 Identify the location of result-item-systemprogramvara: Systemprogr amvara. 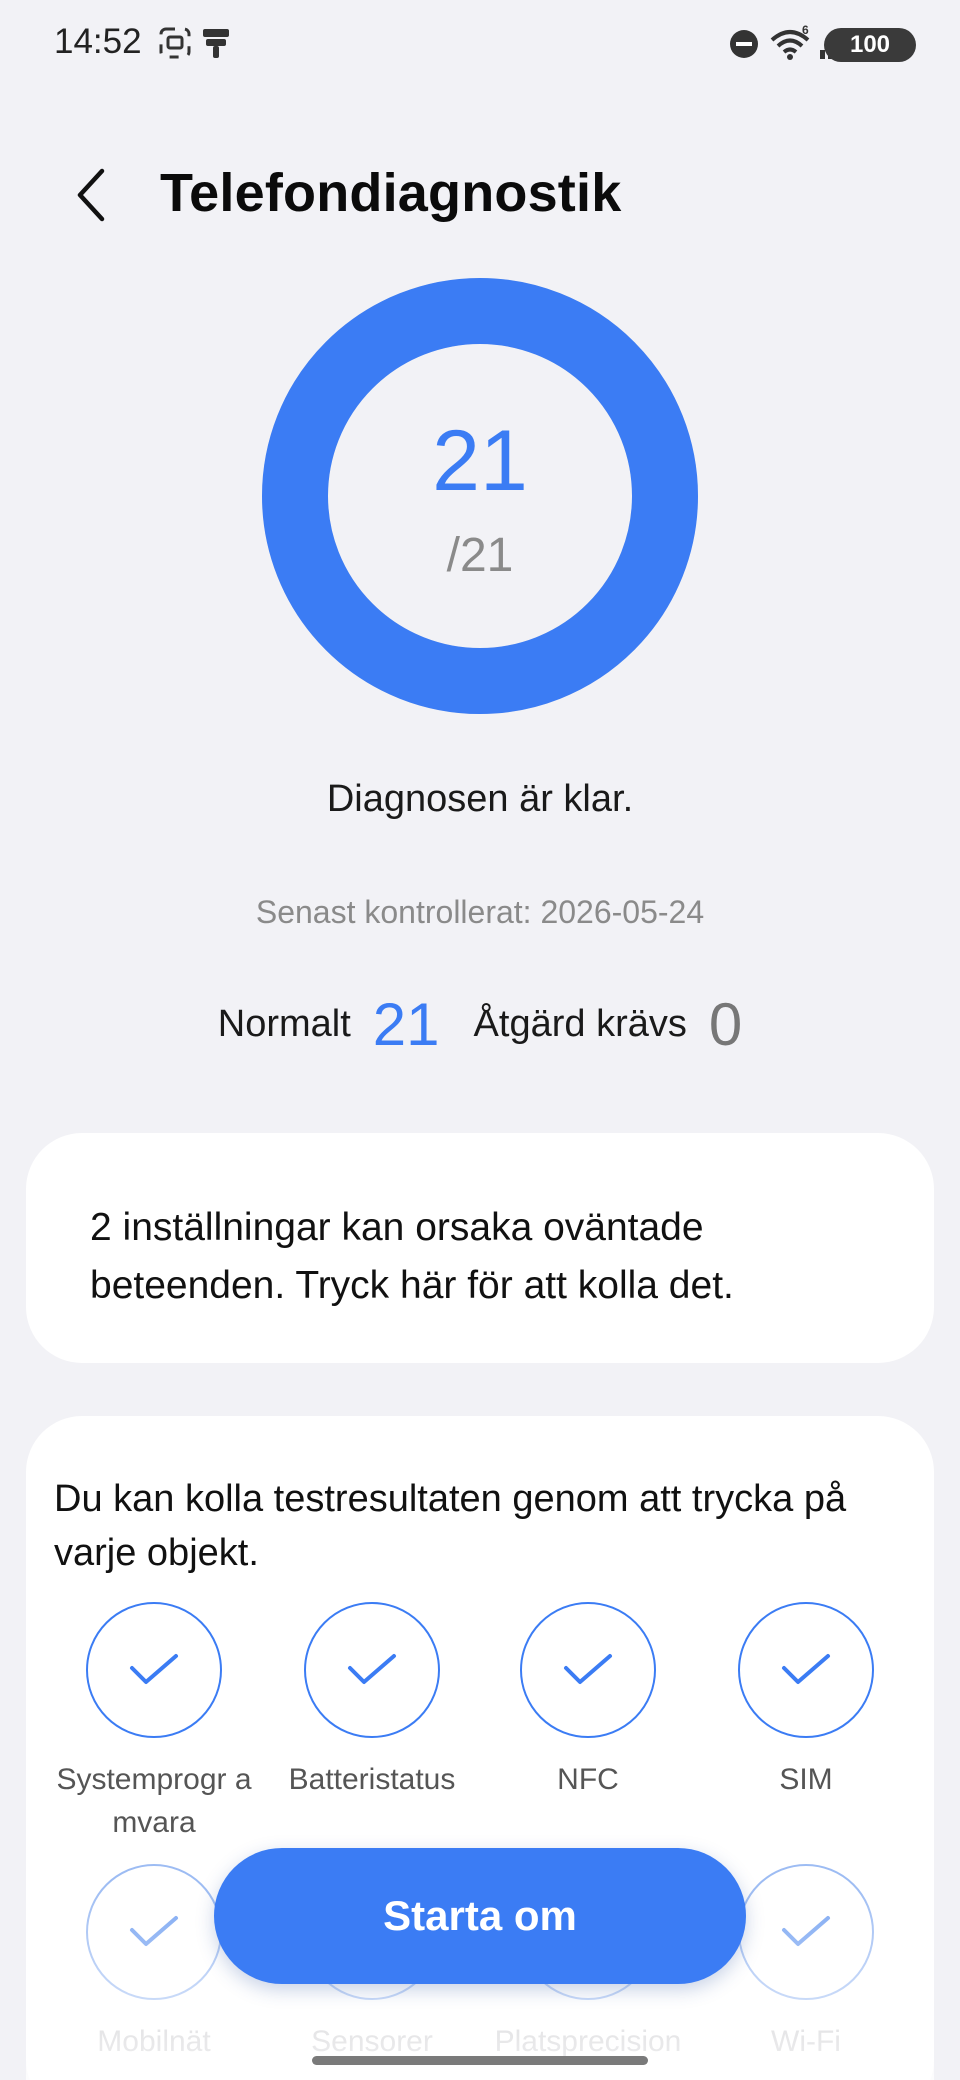
(154, 1723).